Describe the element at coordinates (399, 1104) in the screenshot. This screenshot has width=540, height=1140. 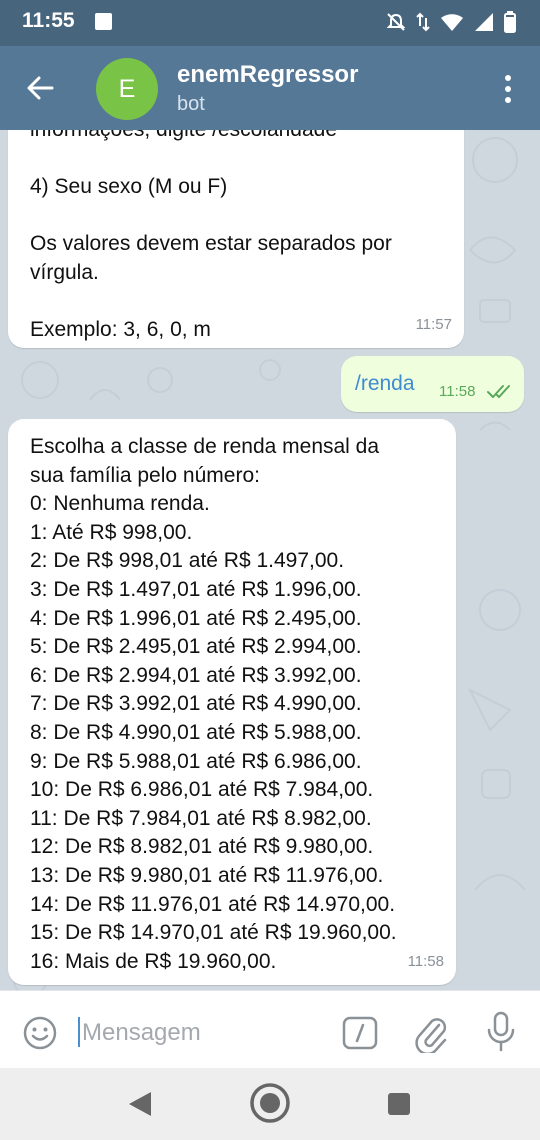
I see `nav-recents-icon` at that location.